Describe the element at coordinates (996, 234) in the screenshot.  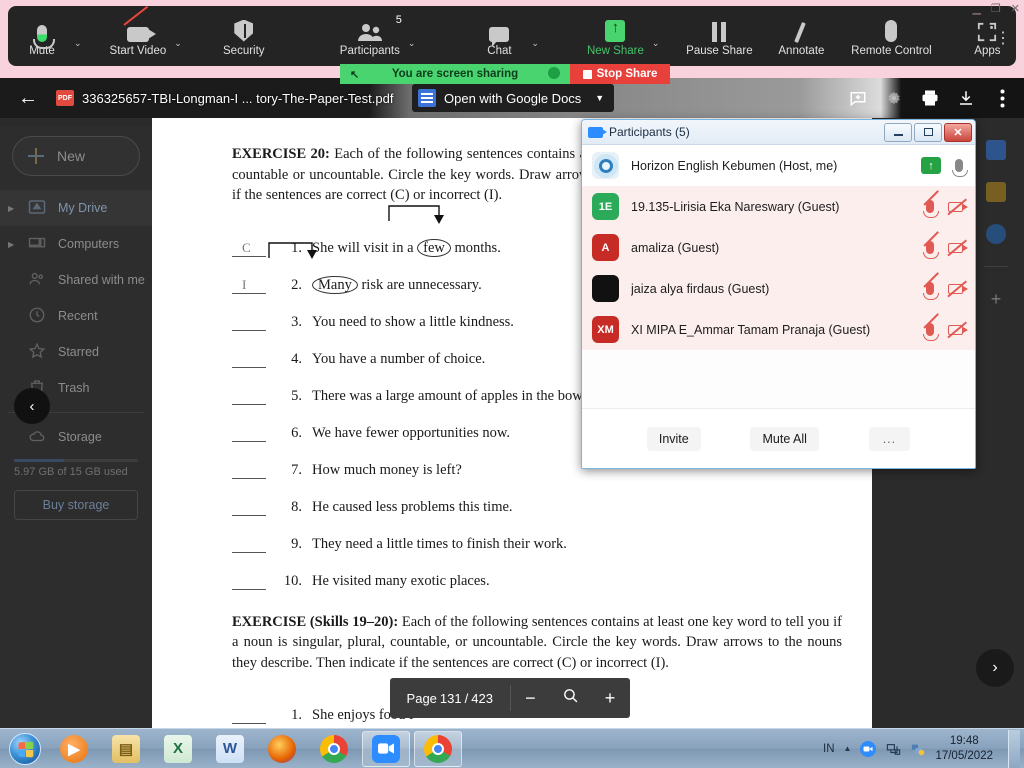
I see `tasks-icon` at that location.